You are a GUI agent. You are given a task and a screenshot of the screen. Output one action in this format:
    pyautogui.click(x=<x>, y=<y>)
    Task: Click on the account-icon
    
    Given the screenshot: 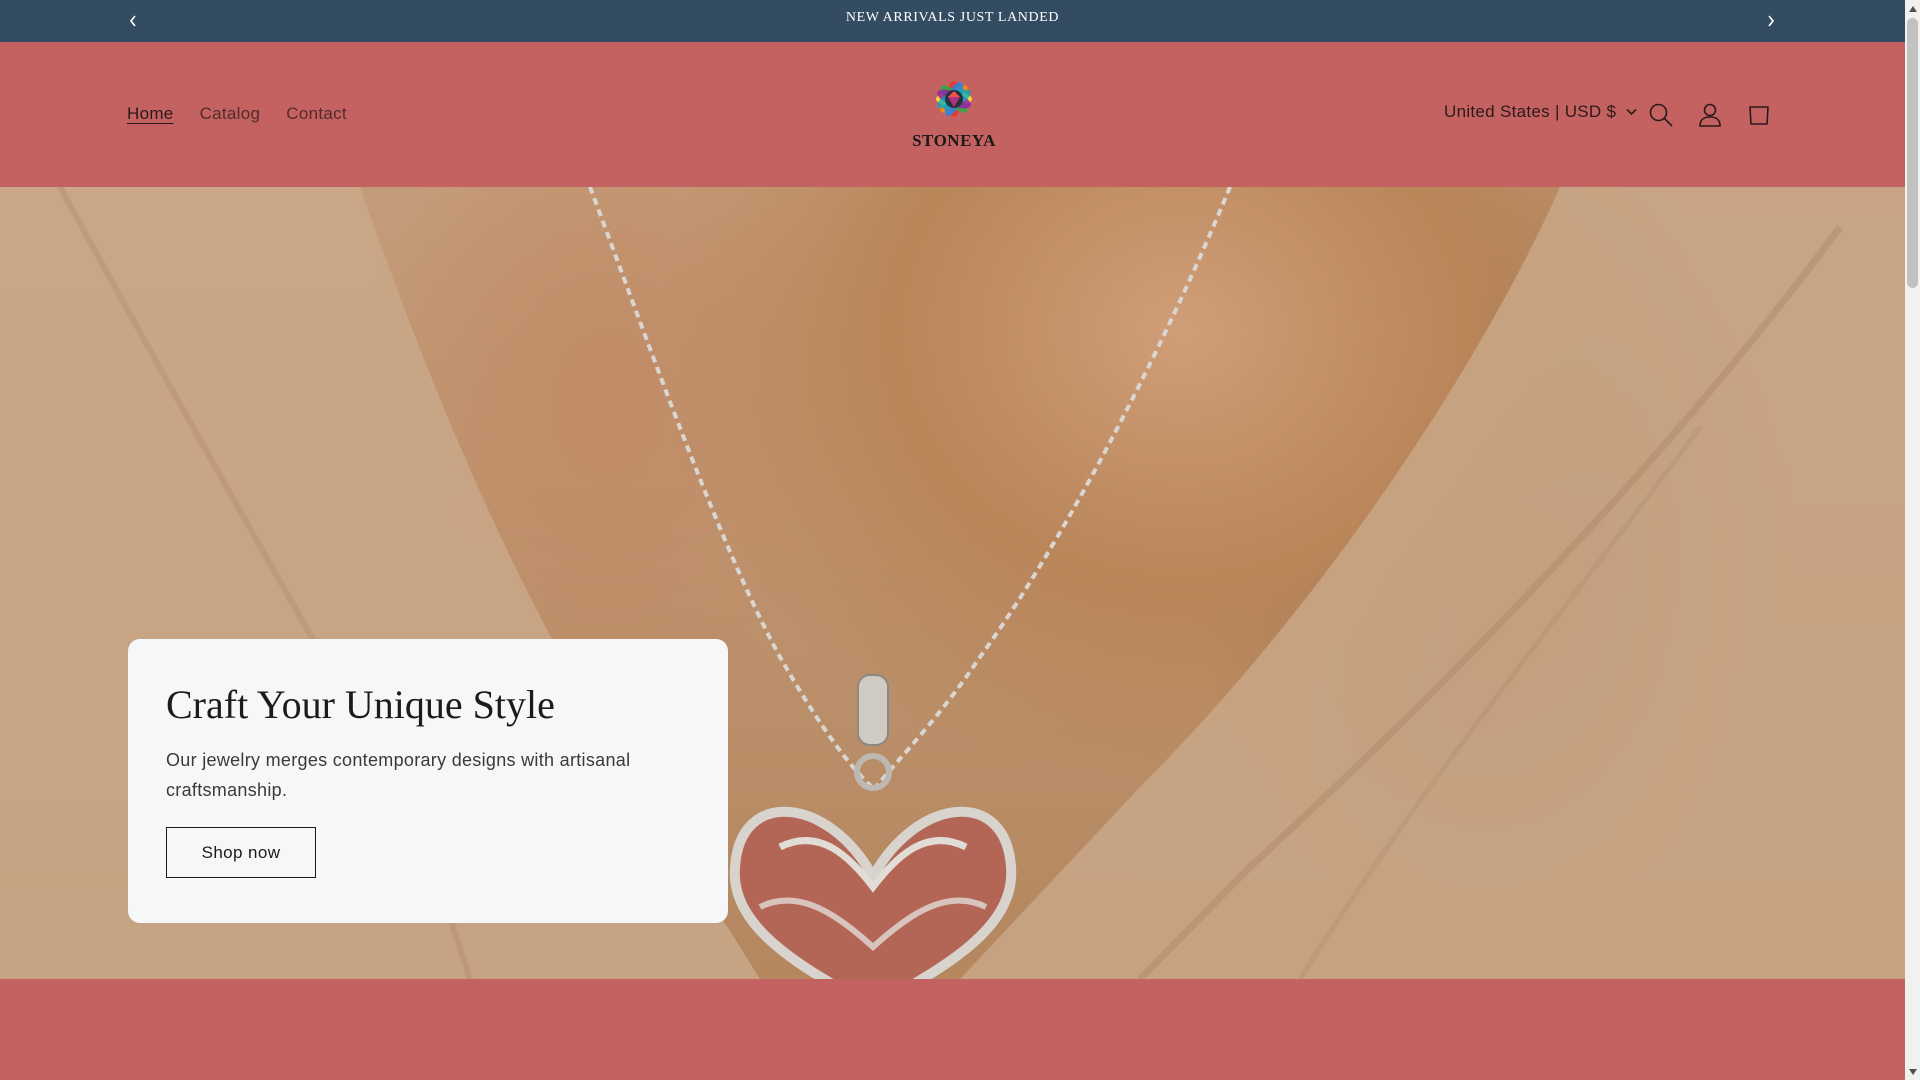 What is the action you would take?
    pyautogui.click(x=1710, y=115)
    